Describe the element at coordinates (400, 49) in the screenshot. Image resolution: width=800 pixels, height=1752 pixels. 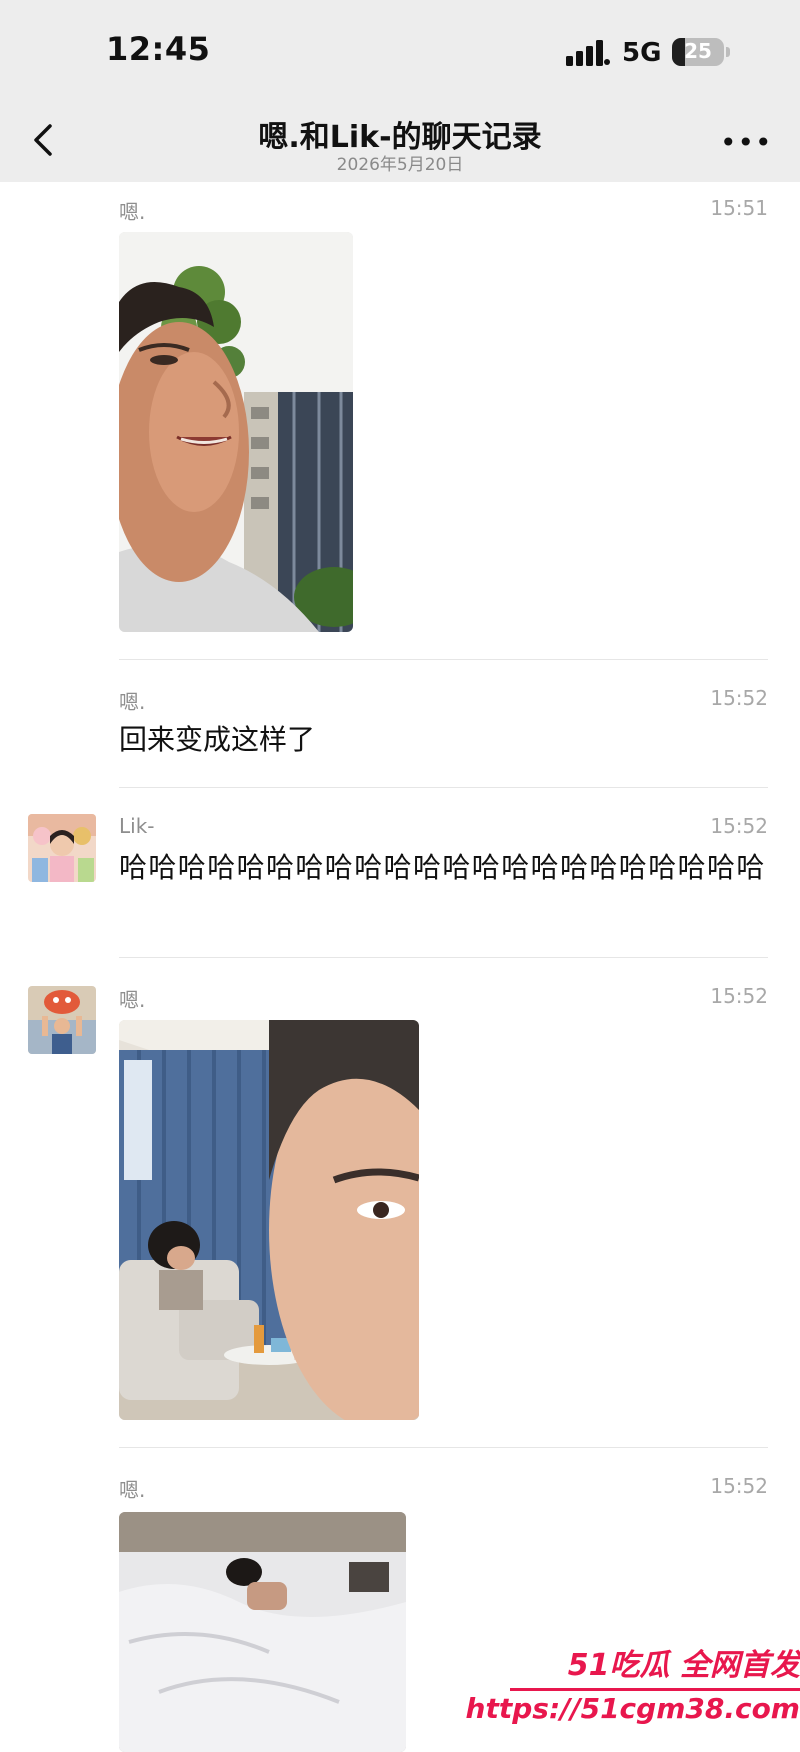
I see `status-bar: 12:45 5G 25` at that location.